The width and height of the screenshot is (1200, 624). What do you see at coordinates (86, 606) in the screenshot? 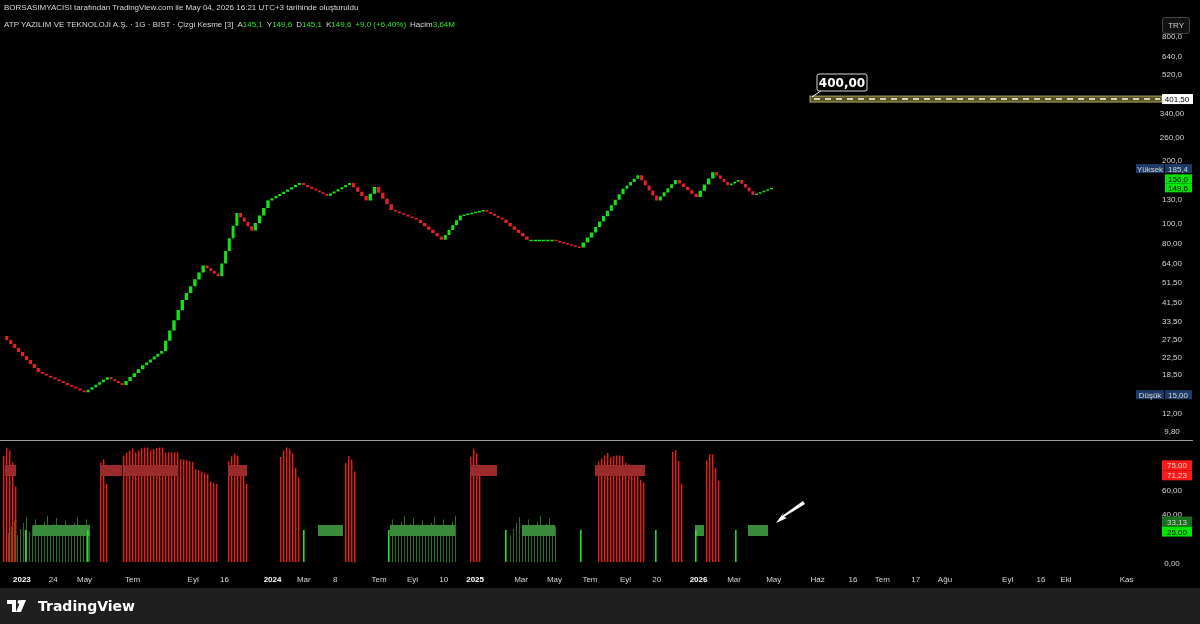
I see `brand-name: TradingView` at bounding box center [86, 606].